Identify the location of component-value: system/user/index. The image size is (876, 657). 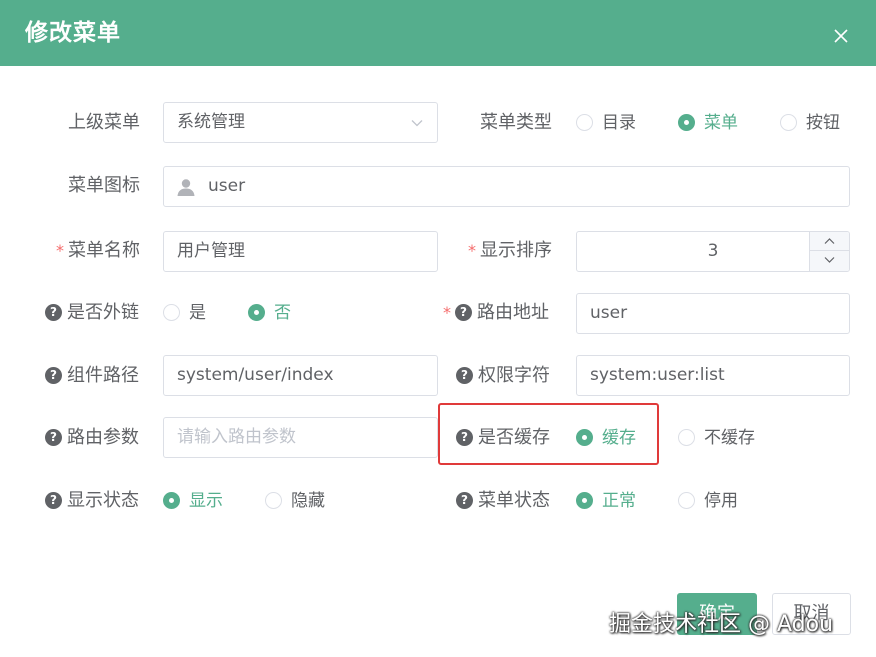
(255, 375).